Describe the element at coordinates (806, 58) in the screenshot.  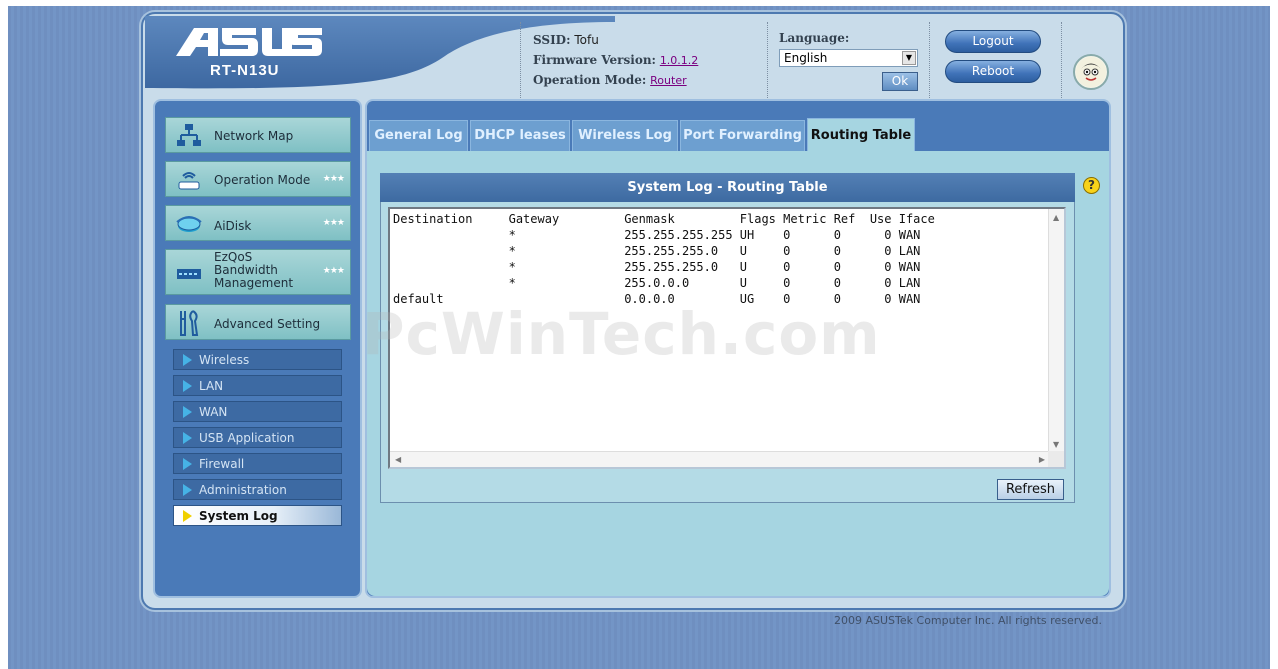
I see `language-value: English` at that location.